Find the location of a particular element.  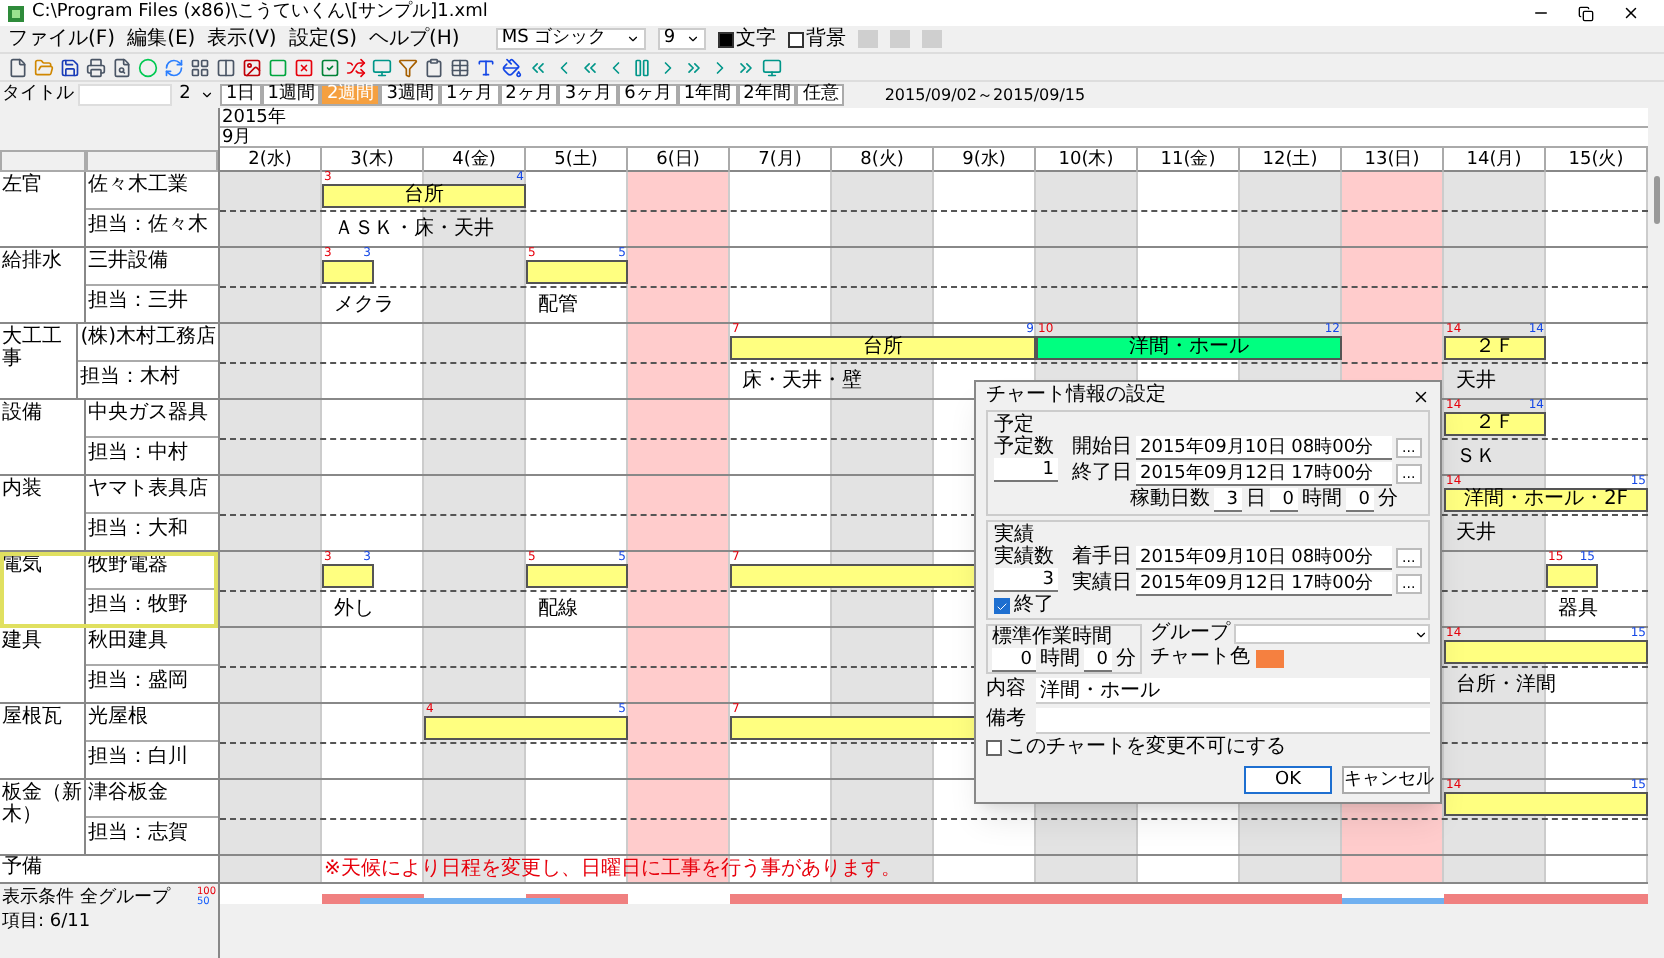

year-label: 2015年 is located at coordinates (934, 118).